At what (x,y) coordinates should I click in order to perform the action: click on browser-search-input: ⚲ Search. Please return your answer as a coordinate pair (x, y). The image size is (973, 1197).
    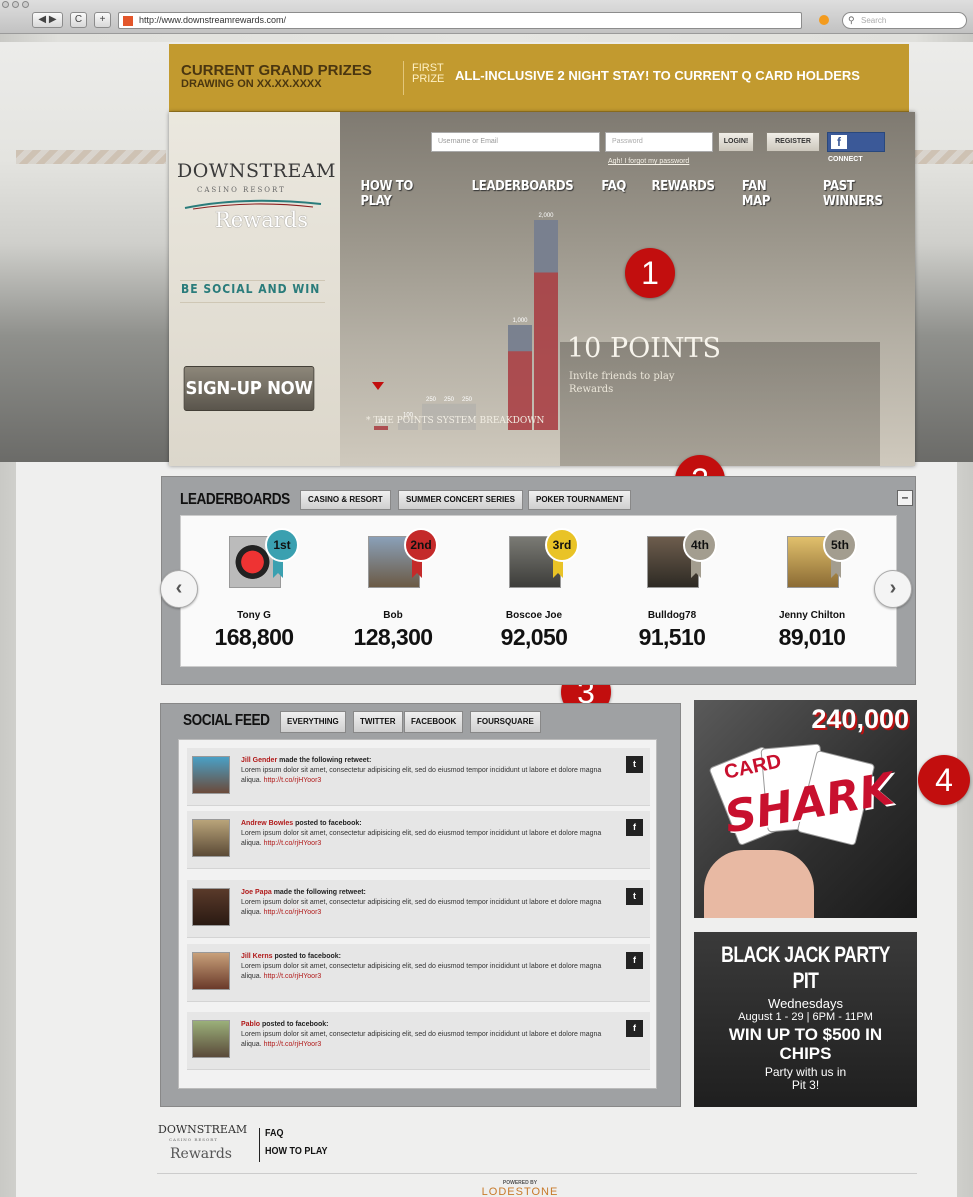
    Looking at the image, I should click on (904, 20).